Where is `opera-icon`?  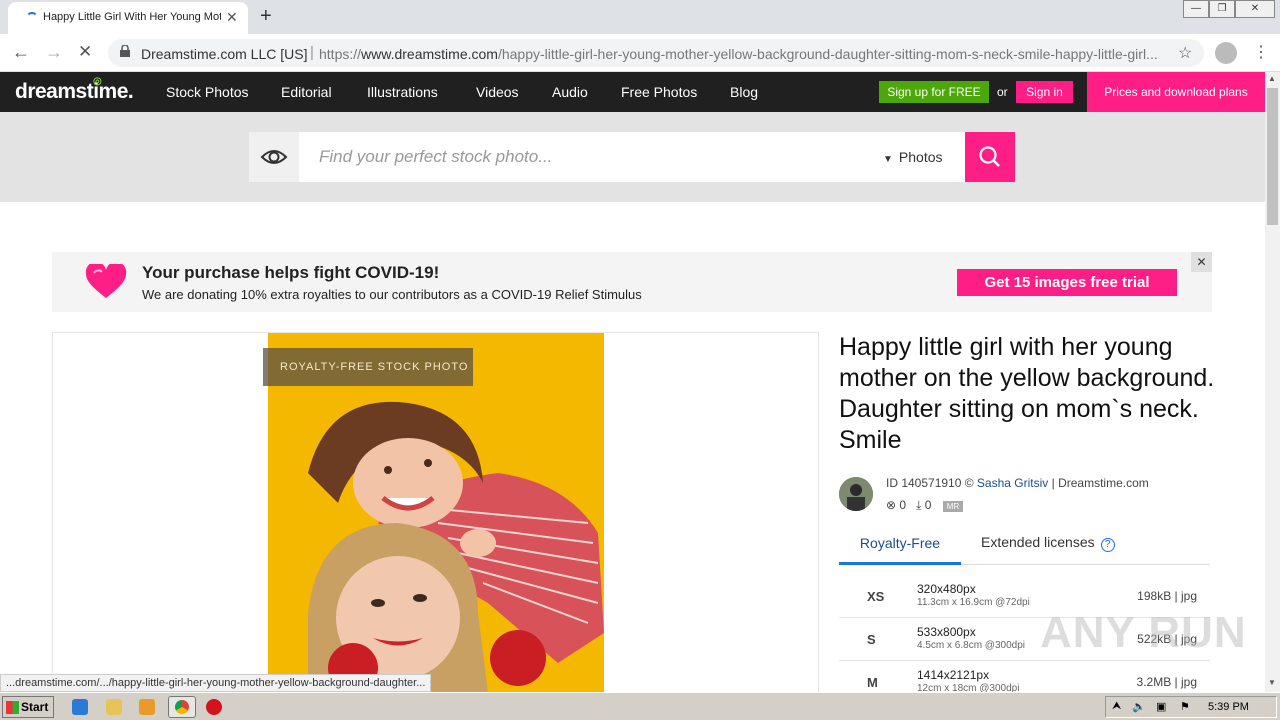 opera-icon is located at coordinates (214, 707).